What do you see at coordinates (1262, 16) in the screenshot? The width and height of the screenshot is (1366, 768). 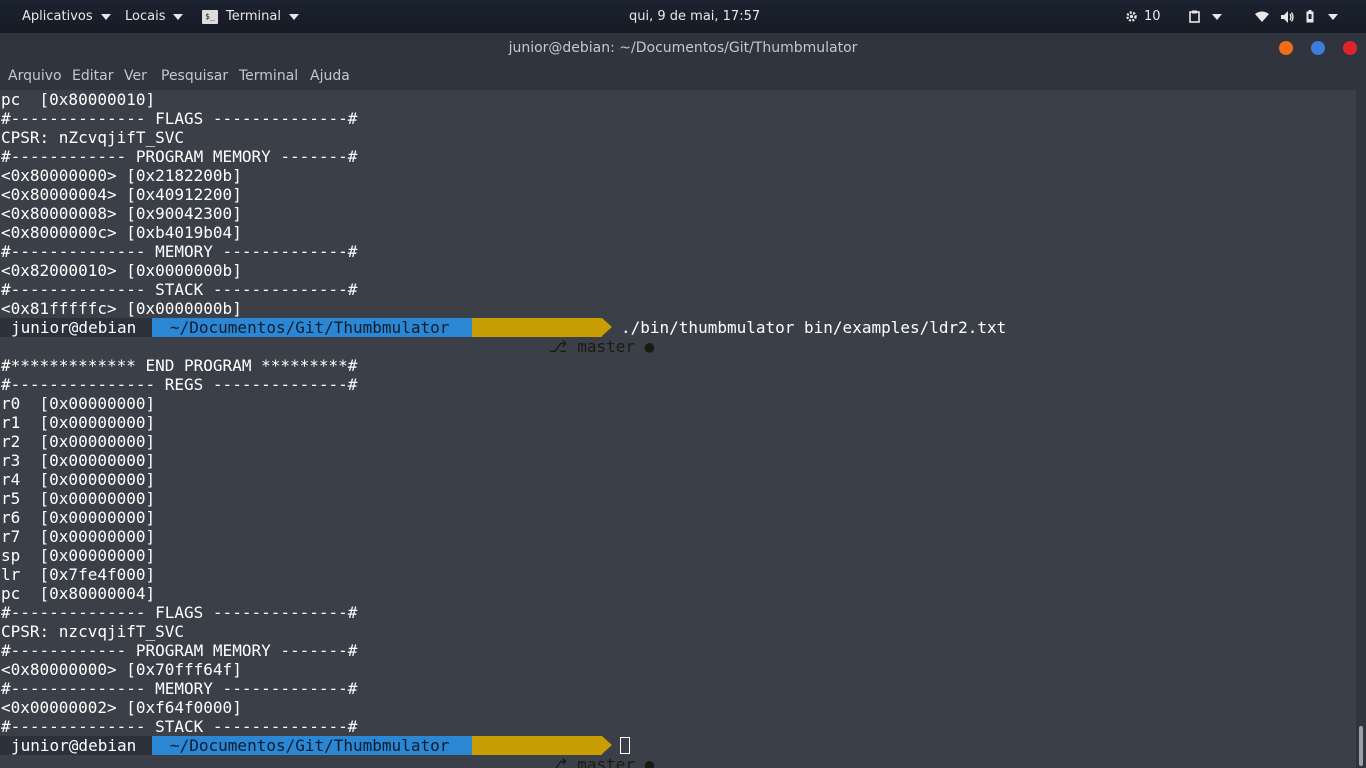 I see `wifi-icon` at bounding box center [1262, 16].